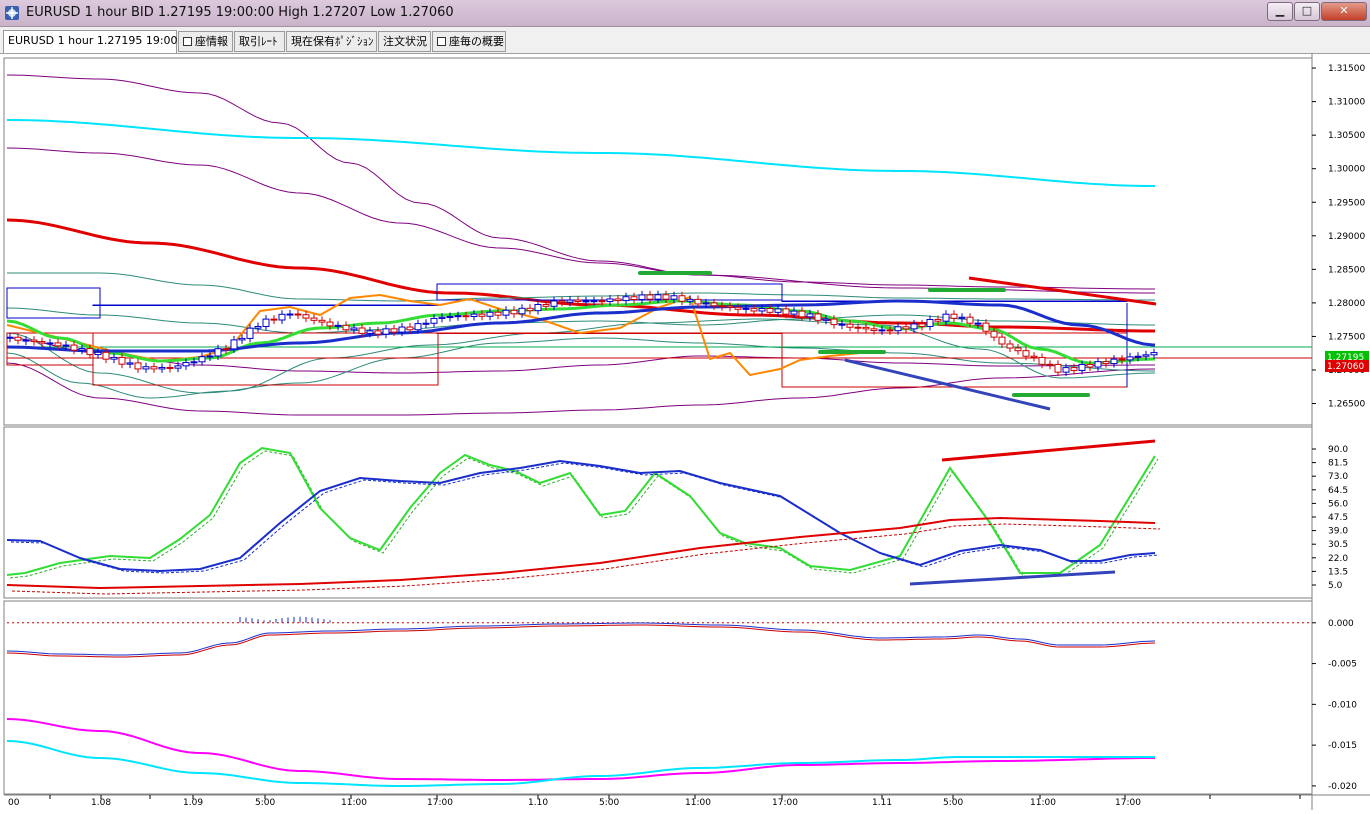 Image resolution: width=1370 pixels, height=814 pixels. Describe the element at coordinates (1338, 518) in the screenshot. I see `osc-tick-label: 47.5` at that location.